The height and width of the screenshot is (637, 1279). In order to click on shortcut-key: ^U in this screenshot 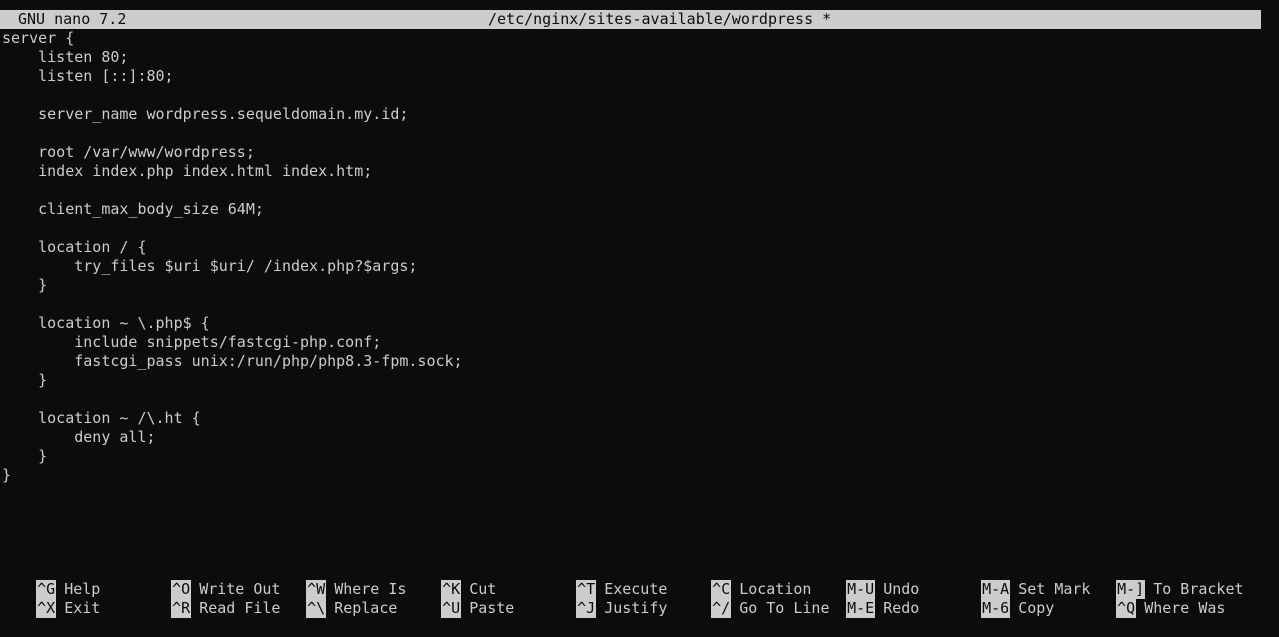, I will do `click(451, 608)`.